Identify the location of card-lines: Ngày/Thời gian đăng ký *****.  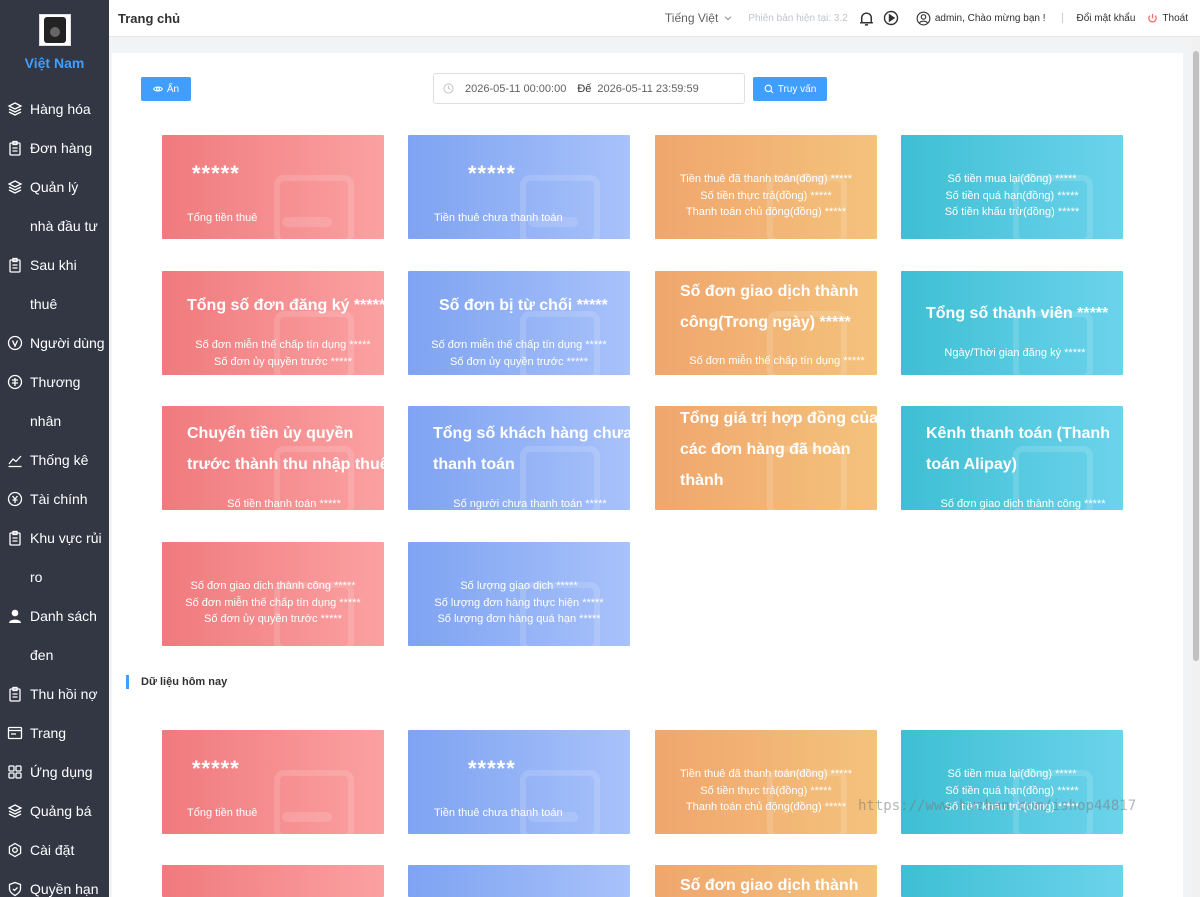
(1012, 353).